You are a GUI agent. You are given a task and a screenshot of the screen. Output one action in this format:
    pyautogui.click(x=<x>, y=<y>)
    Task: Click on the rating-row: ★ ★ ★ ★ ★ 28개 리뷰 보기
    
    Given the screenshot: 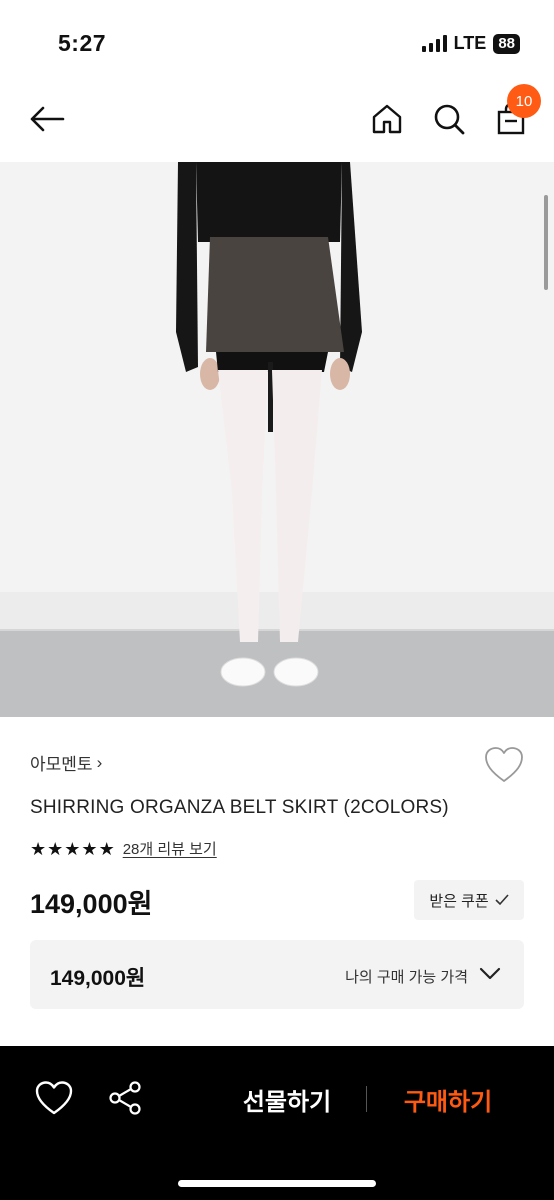 What is the action you would take?
    pyautogui.click(x=123, y=848)
    